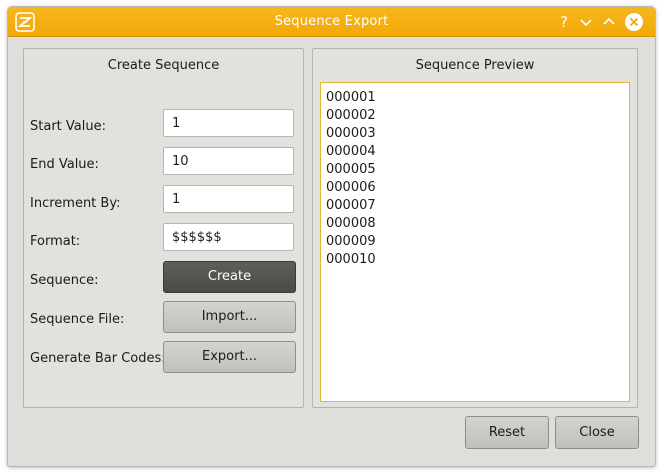  I want to click on start-value-label: Start Value:, so click(68, 126).